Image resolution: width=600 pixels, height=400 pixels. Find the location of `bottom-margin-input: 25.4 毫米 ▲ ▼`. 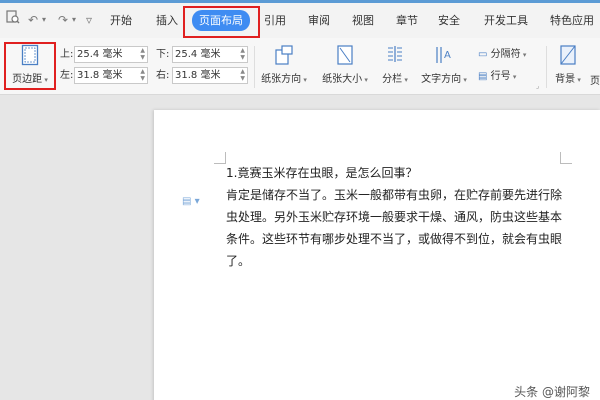

bottom-margin-input: 25.4 毫米 ▲ ▼ is located at coordinates (210, 54).